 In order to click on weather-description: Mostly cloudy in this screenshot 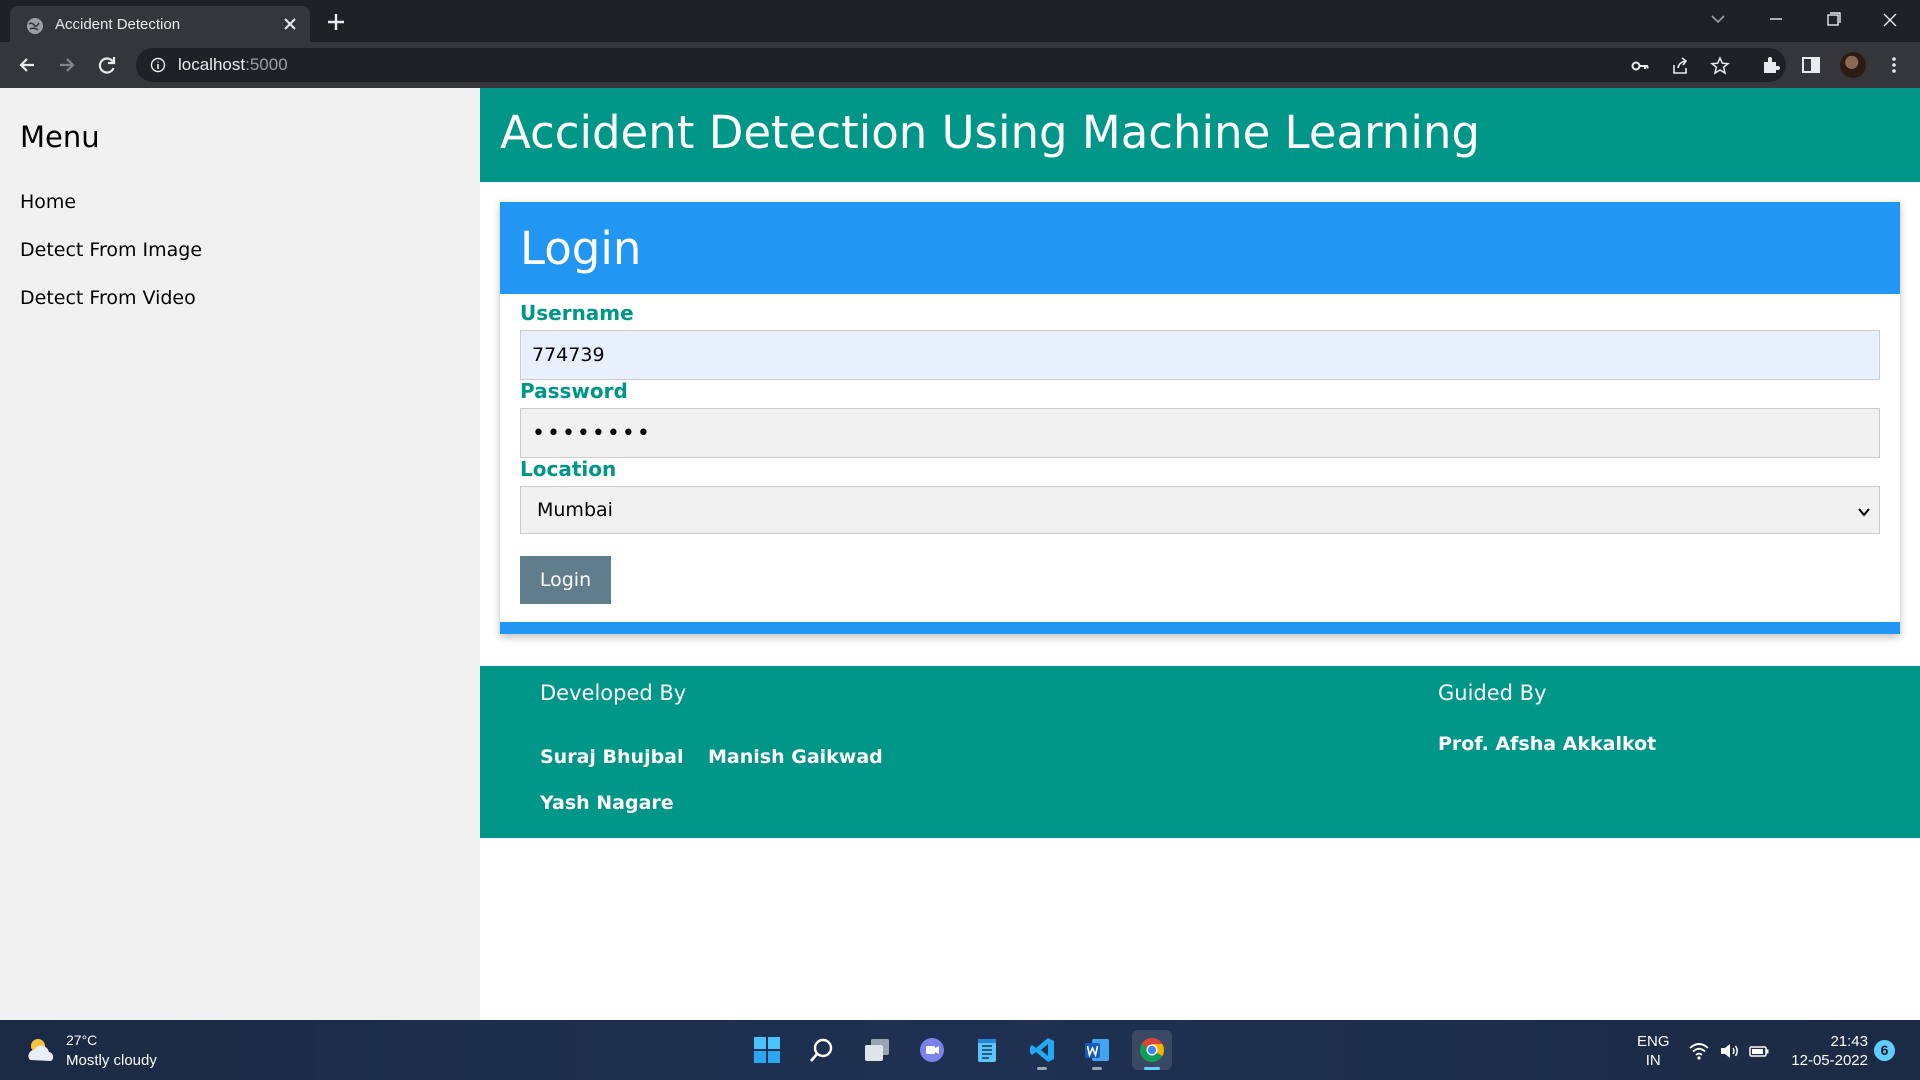, I will do `click(111, 1060)`.